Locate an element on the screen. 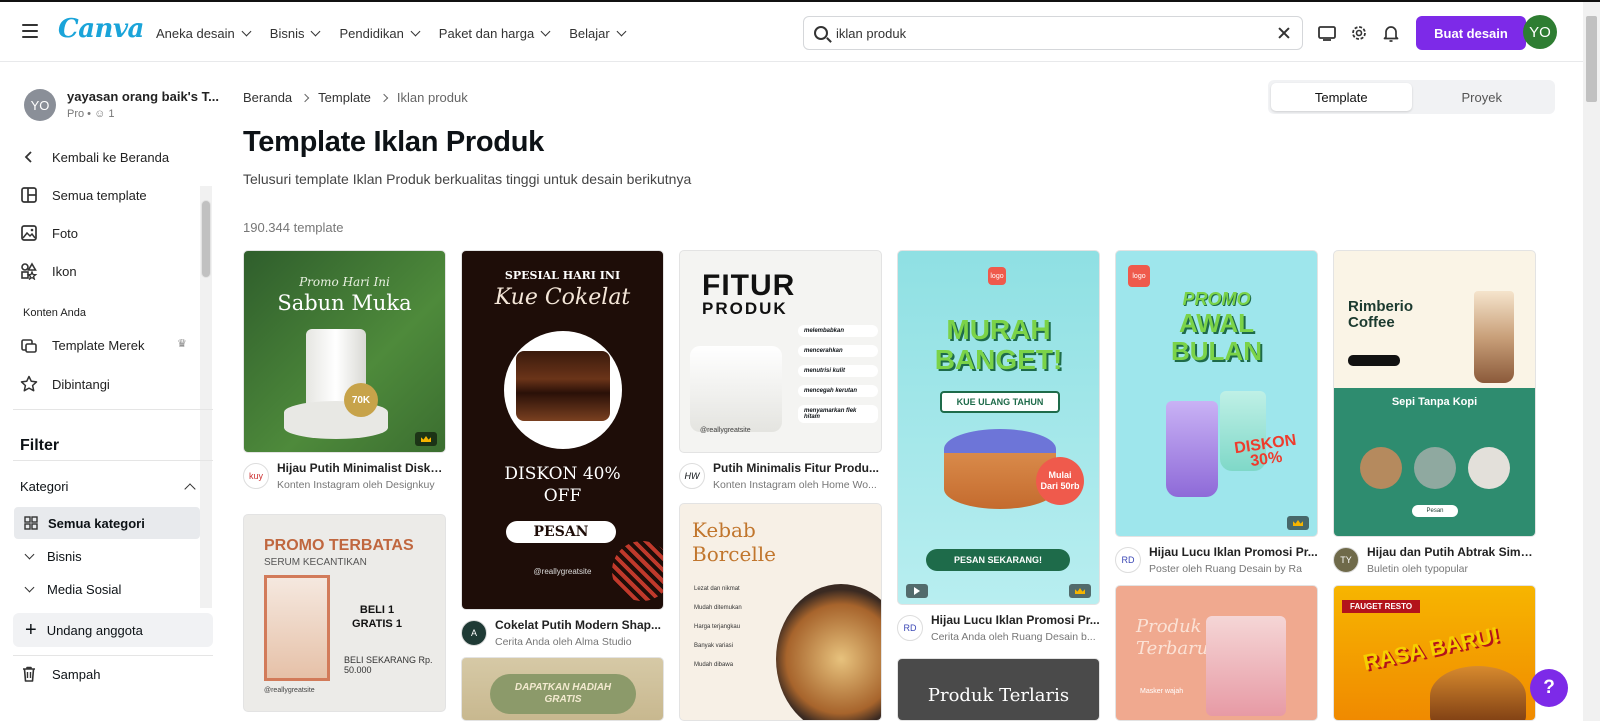 This screenshot has width=1600, height=721. decor-stripes is located at coordinates (637, 571).